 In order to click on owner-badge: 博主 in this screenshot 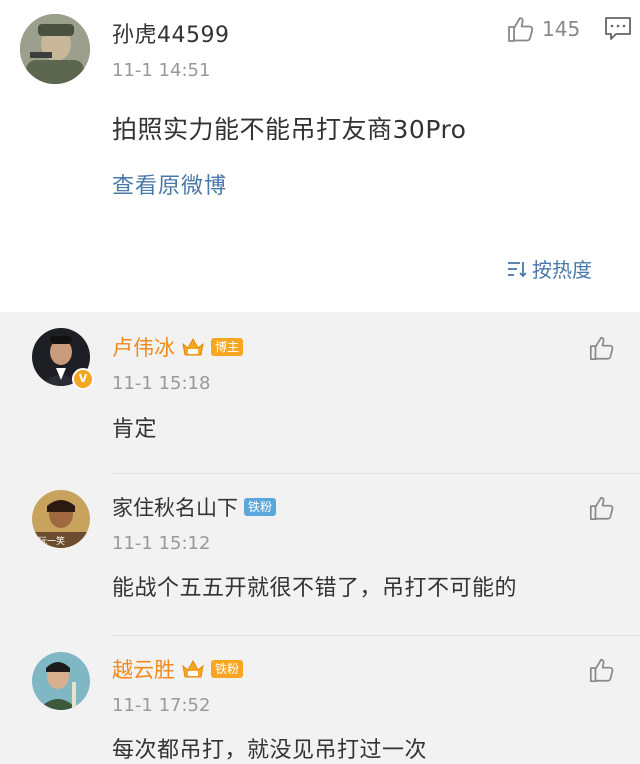, I will do `click(227, 347)`.